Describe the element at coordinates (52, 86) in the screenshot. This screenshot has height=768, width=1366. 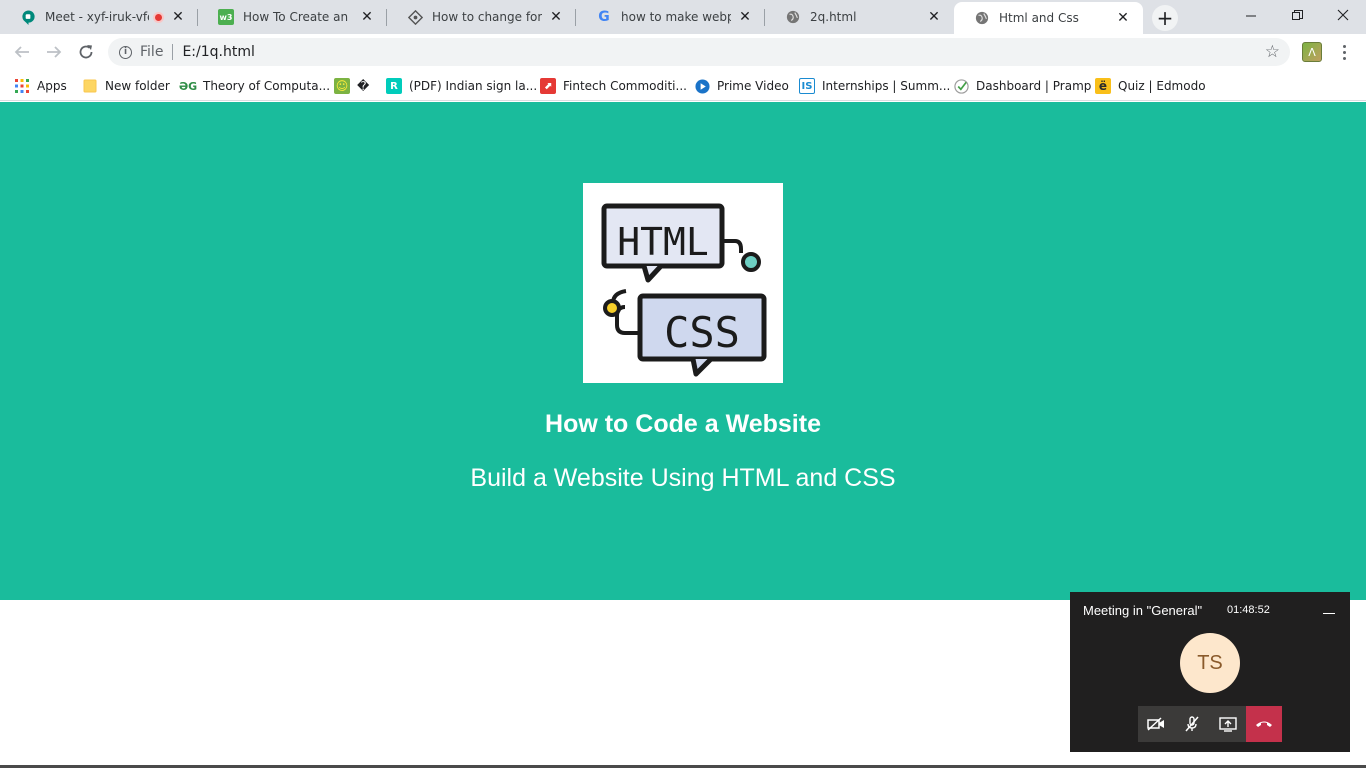
I see `bookmark-label: Apps` at that location.